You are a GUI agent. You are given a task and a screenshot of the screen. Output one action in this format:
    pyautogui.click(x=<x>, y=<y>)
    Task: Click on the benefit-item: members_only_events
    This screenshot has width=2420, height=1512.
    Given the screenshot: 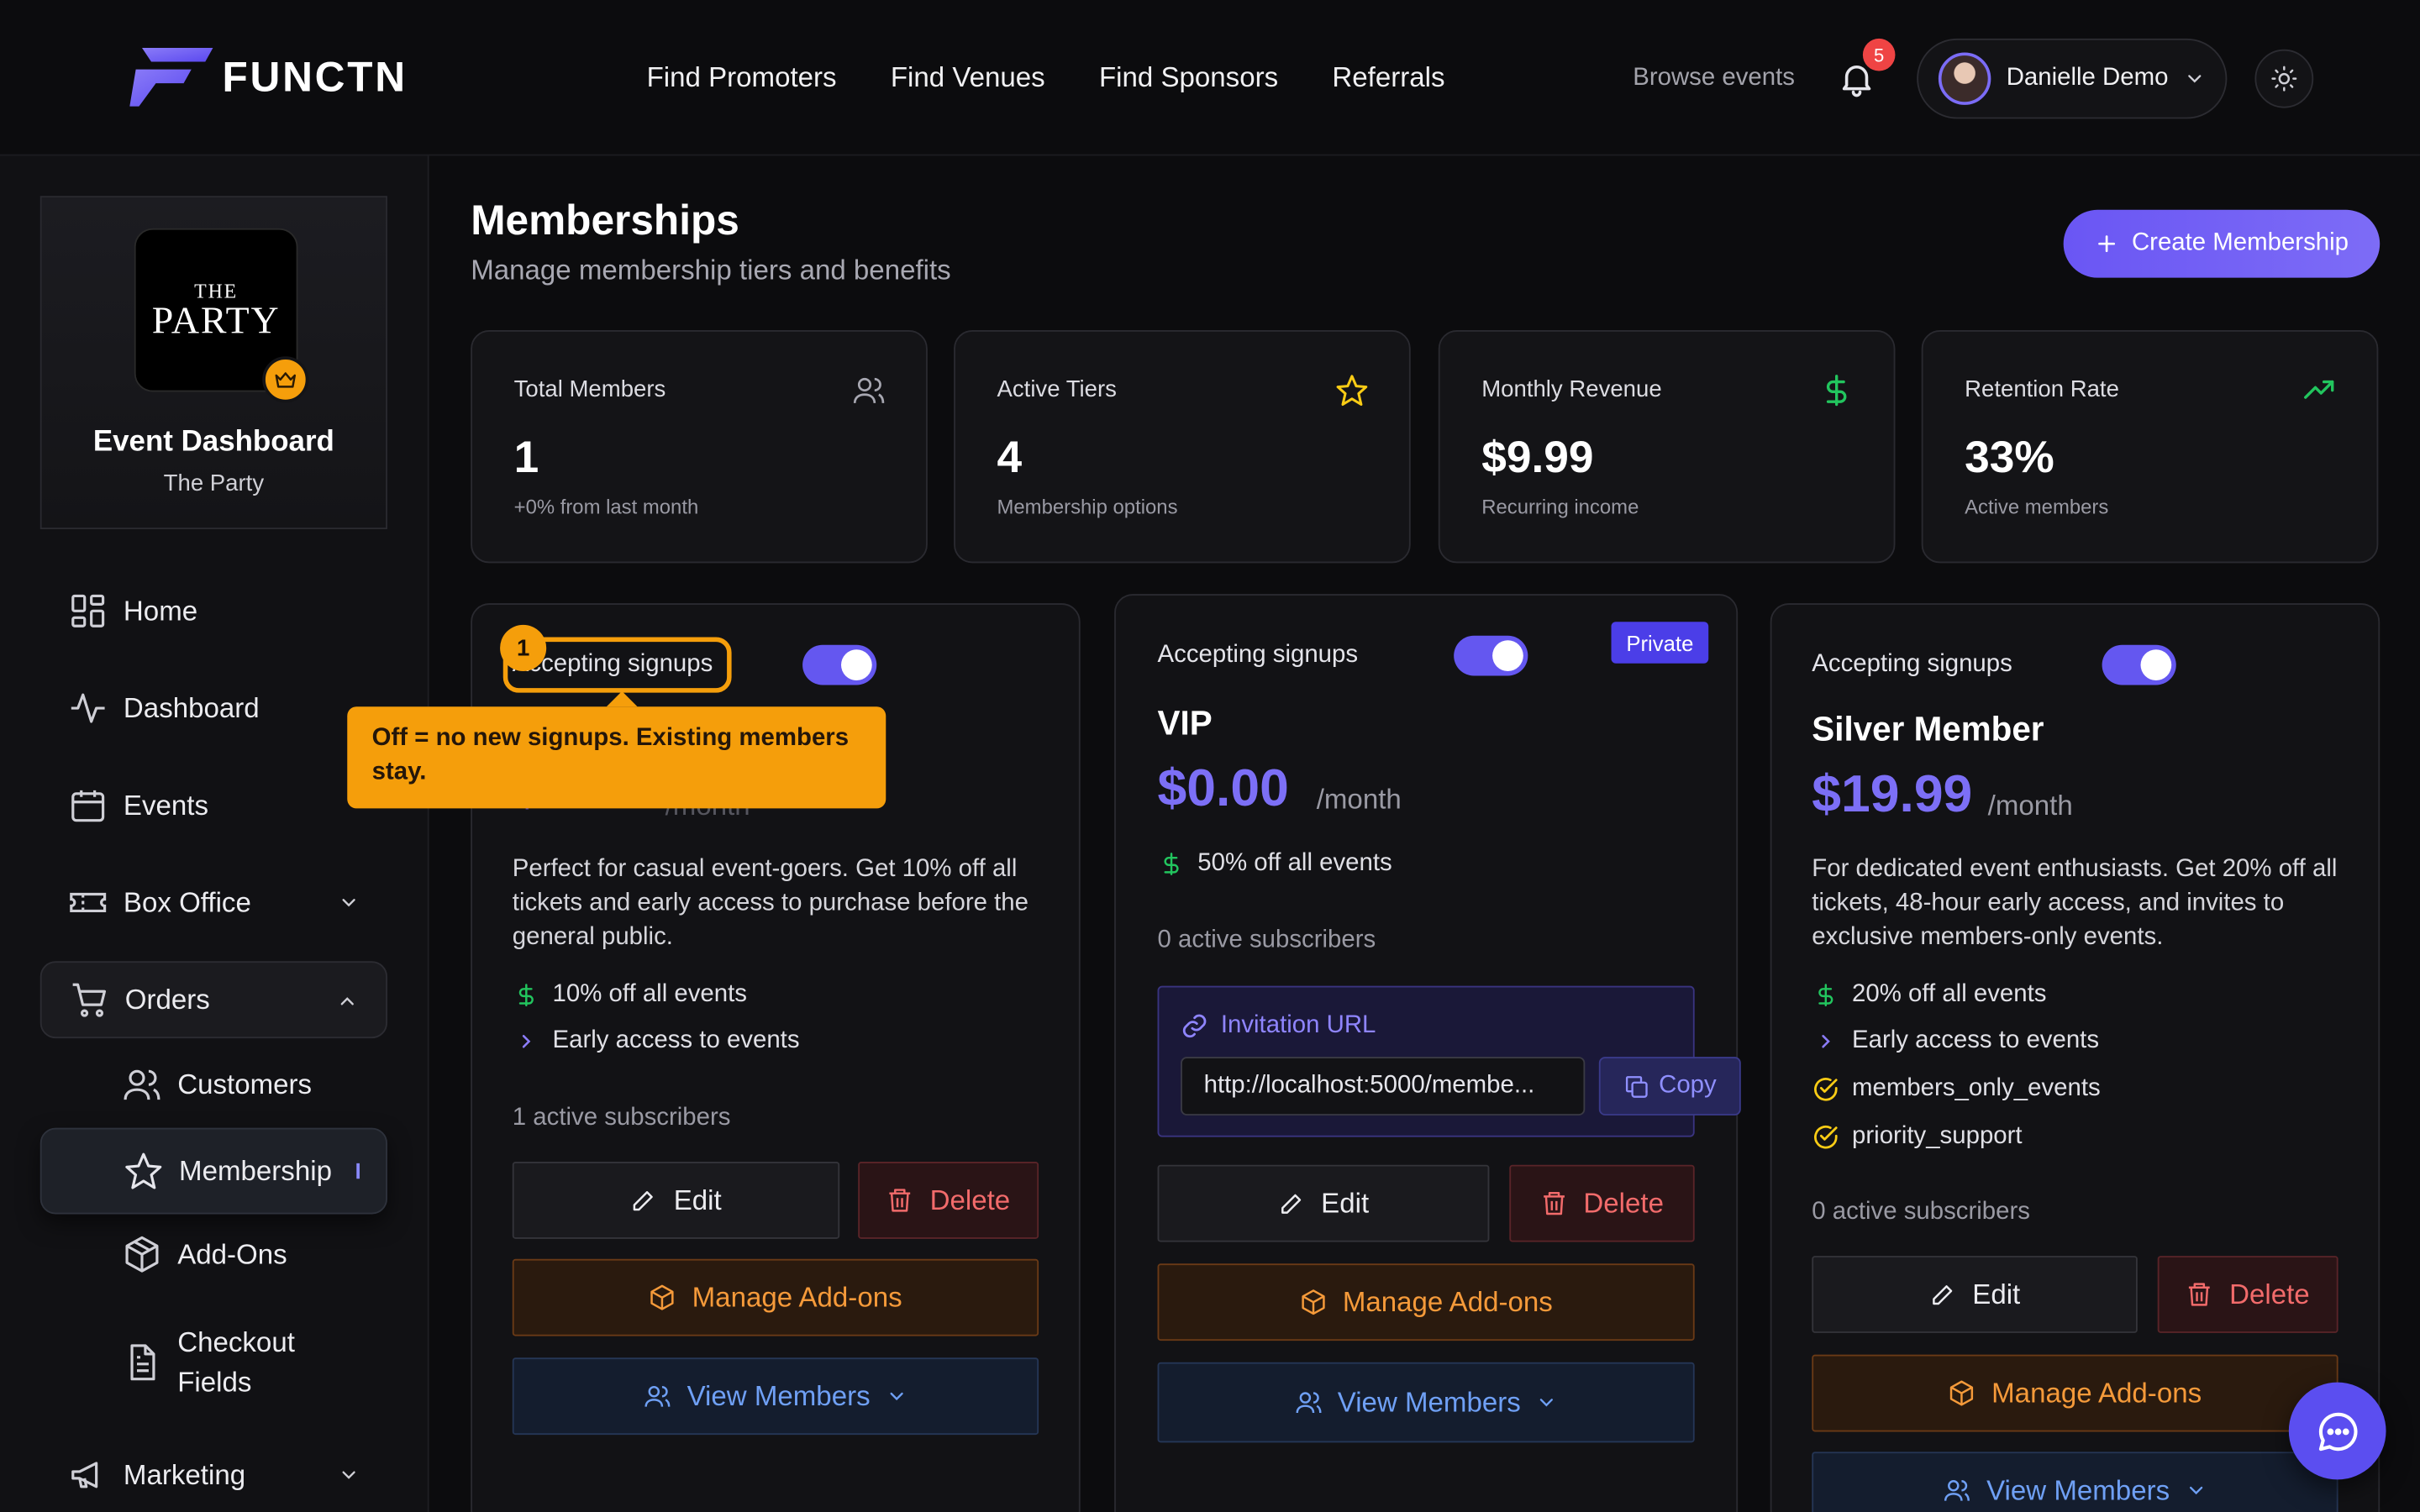 What is the action you would take?
    pyautogui.click(x=1956, y=1089)
    